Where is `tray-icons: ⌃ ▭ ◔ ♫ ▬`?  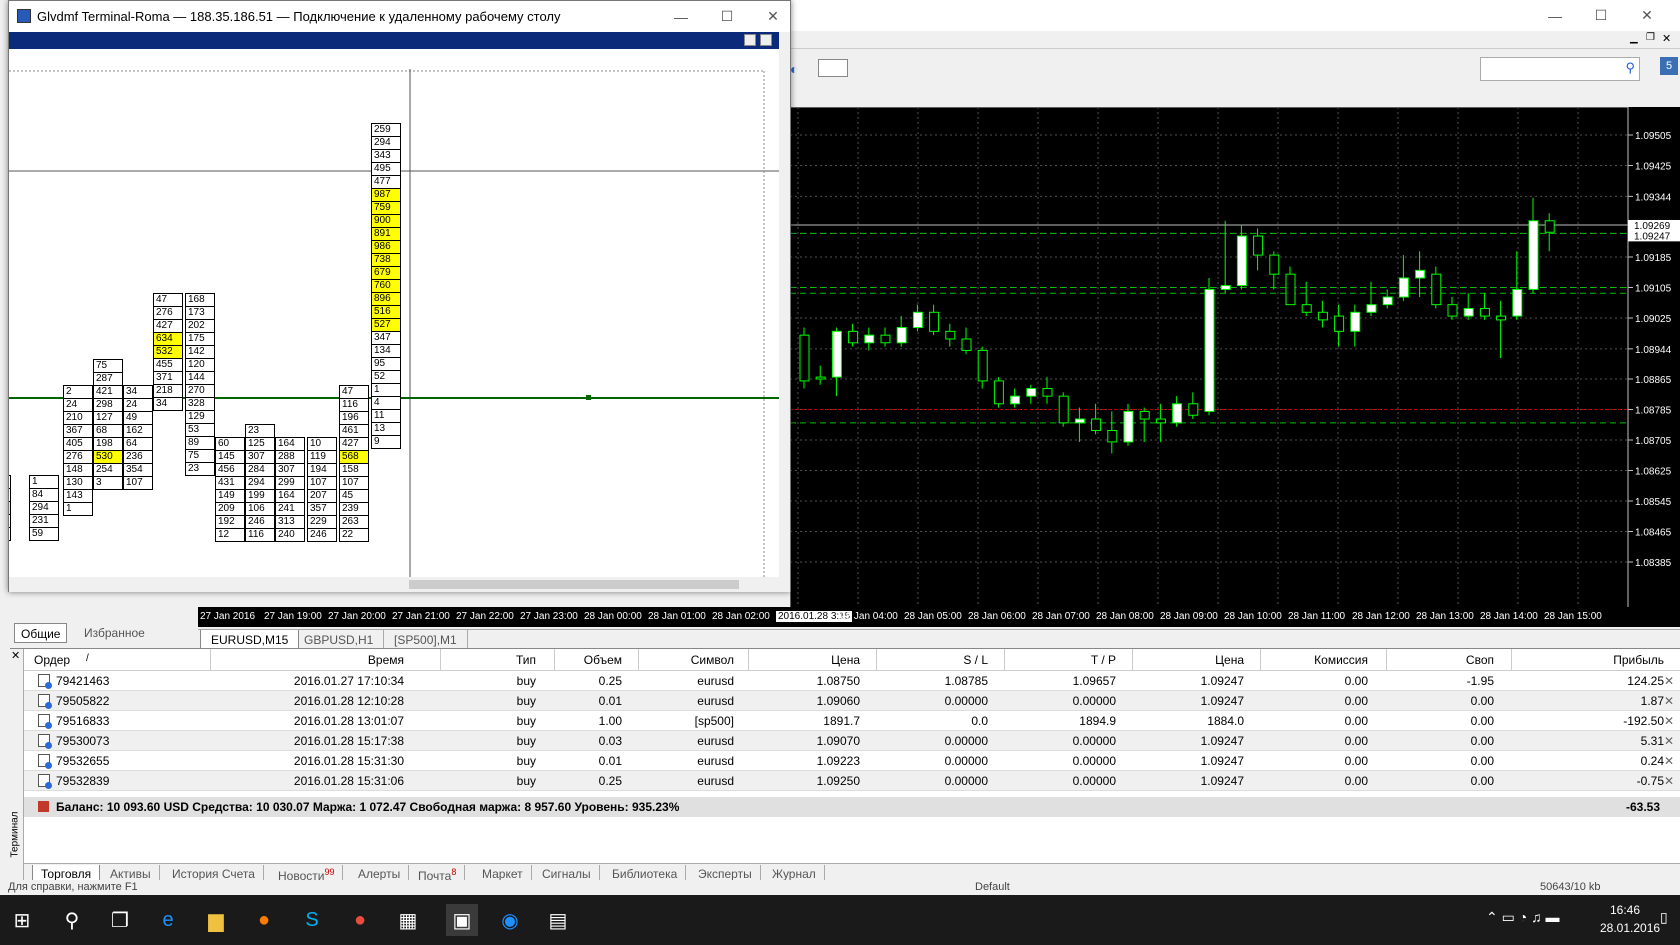 tray-icons: ⌃ ▭ ◔ ♫ ▬ is located at coordinates (1522, 917).